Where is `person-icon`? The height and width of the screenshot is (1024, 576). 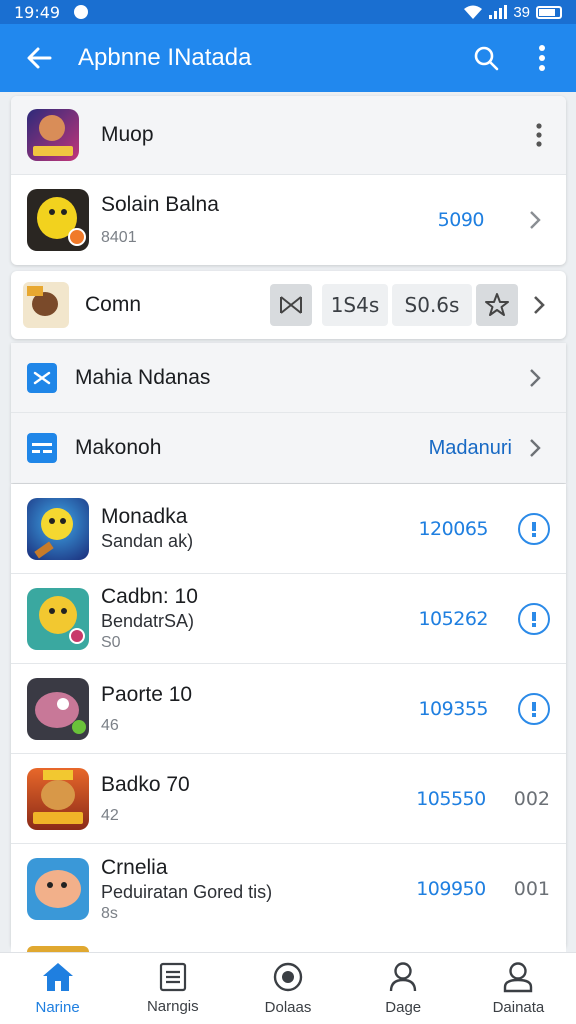 person-icon is located at coordinates (403, 977).